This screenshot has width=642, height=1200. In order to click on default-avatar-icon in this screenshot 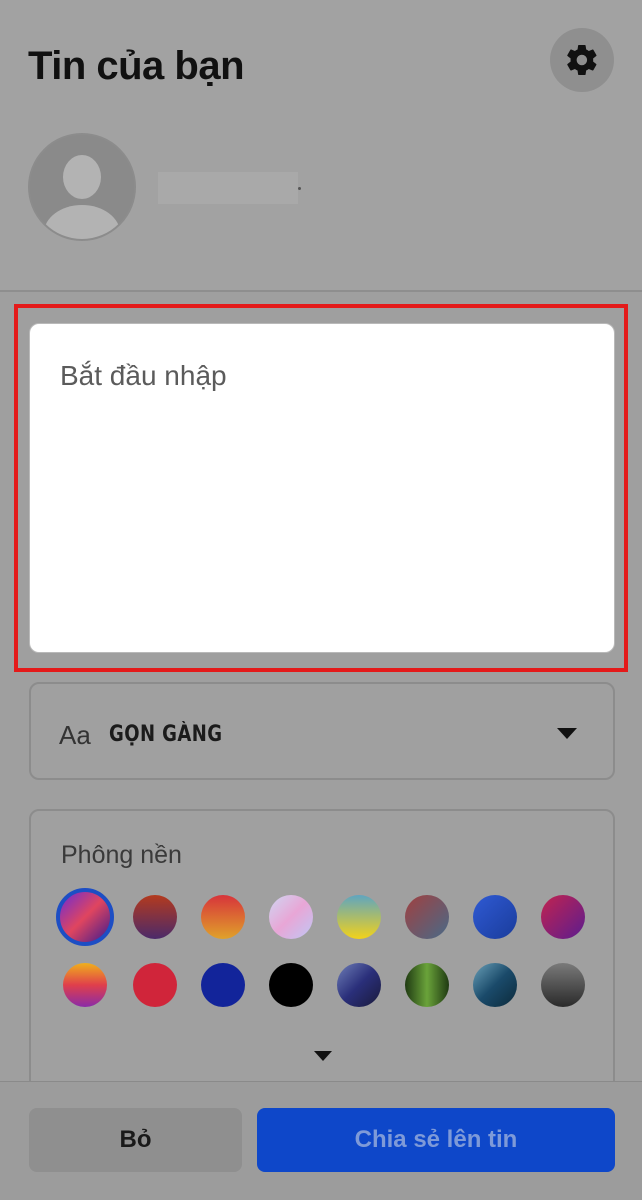, I will do `click(82, 187)`.